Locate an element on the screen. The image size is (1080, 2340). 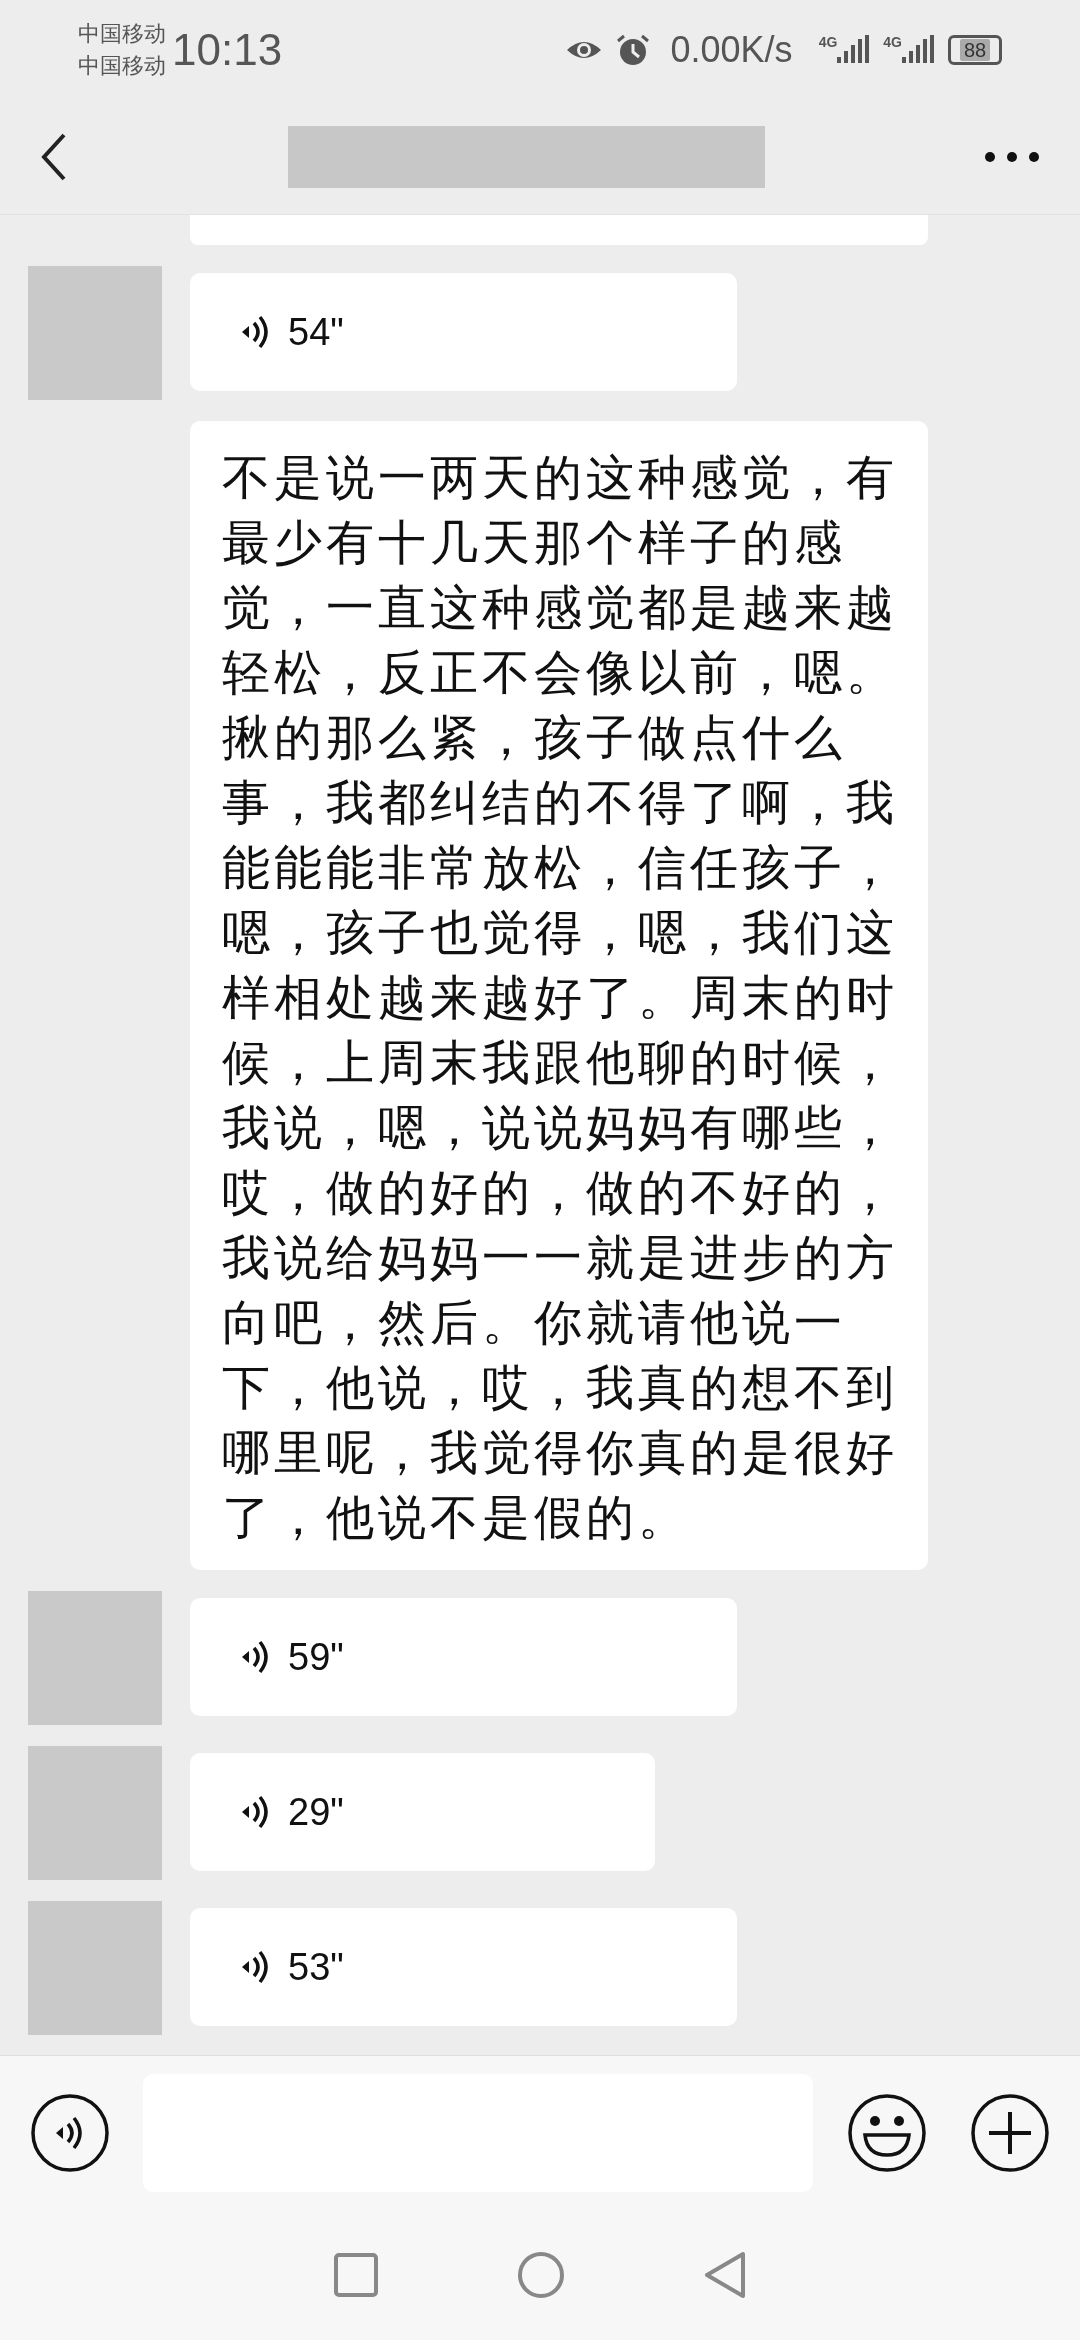
voice-duration: 53" is located at coordinates (316, 1967).